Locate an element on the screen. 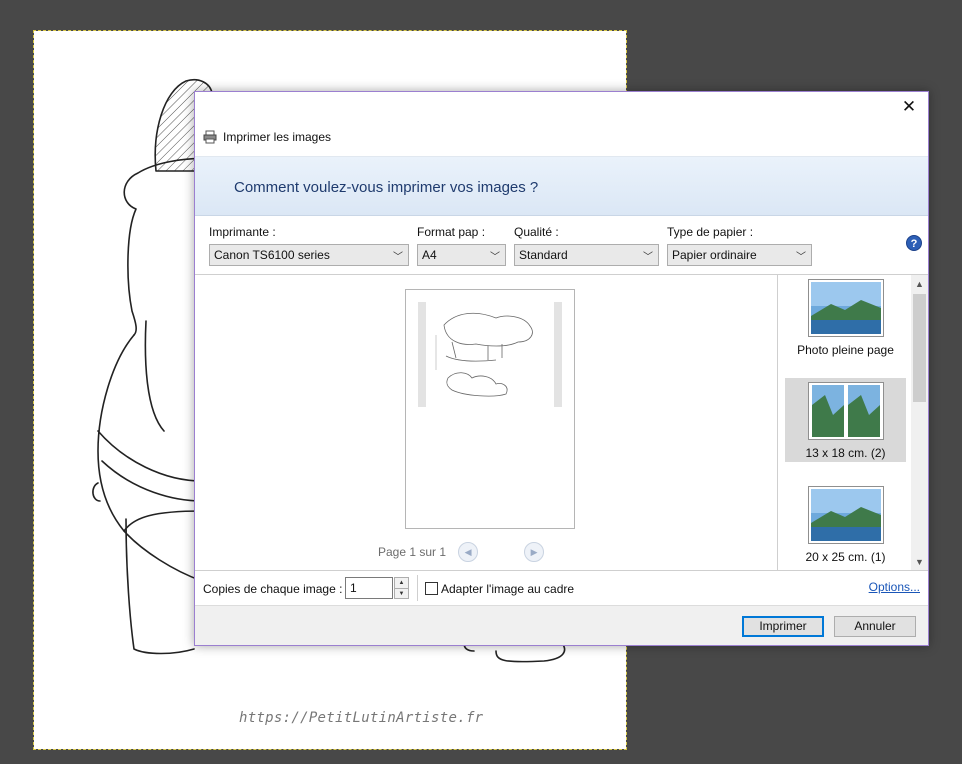 Image resolution: width=962 pixels, height=764 pixels. watermark-text: https://PetitLutinArtiste.fr is located at coordinates (361, 718).